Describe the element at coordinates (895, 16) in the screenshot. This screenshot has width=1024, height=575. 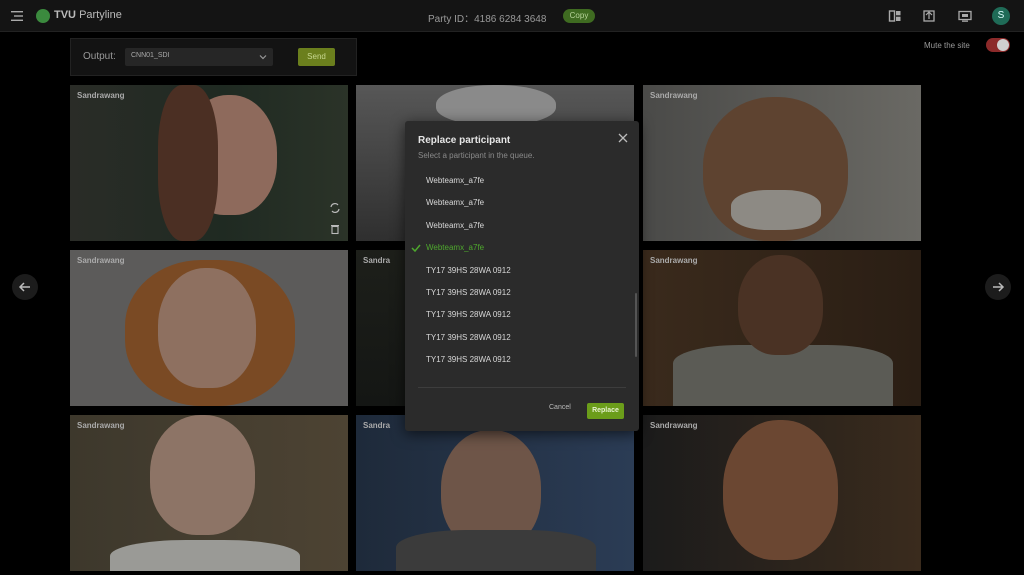
I see `layout-icon` at that location.